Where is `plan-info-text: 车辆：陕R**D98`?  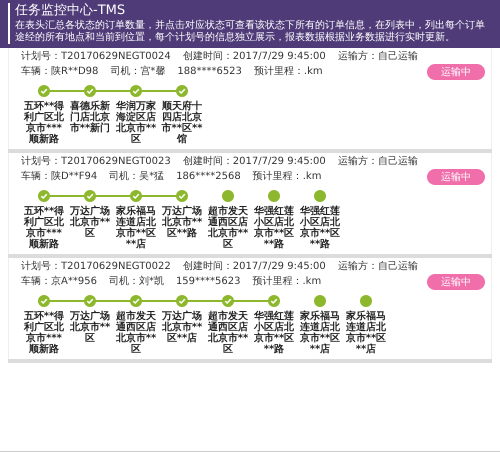
plan-info-text: 车辆：陕R**D98 is located at coordinates (59, 72).